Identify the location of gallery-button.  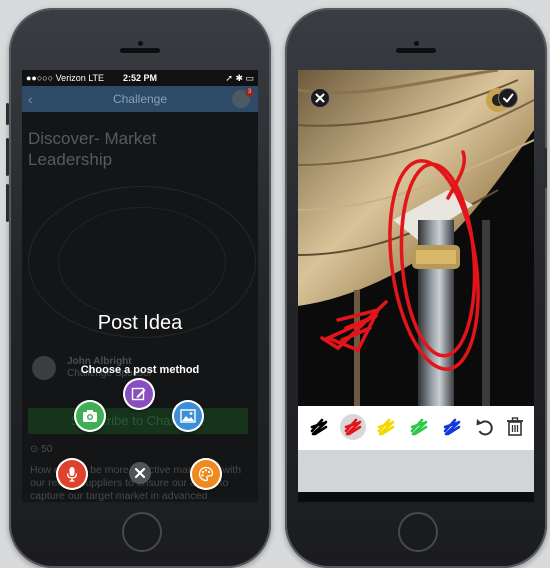
(188, 416).